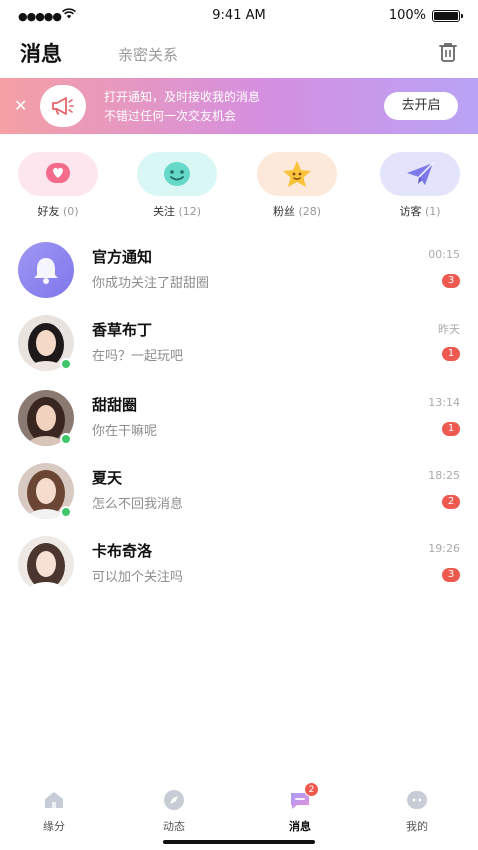 This screenshot has width=478, height=850. Describe the element at coordinates (170, 116) in the screenshot. I see `banner-text-line2: 不错过任何一次交友机会` at that location.